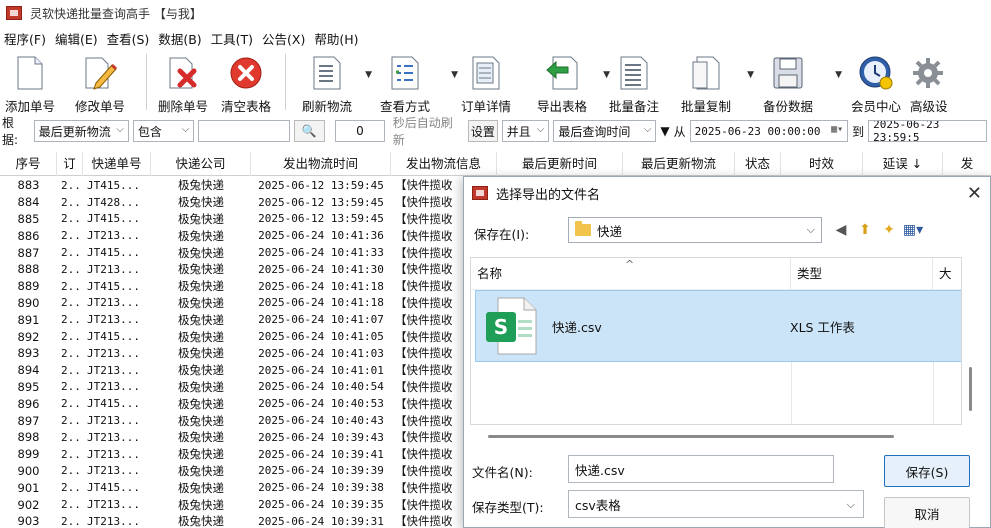  What do you see at coordinates (486, 83) in the screenshot?
I see `order-detail-button: 订单详情` at bounding box center [486, 83].